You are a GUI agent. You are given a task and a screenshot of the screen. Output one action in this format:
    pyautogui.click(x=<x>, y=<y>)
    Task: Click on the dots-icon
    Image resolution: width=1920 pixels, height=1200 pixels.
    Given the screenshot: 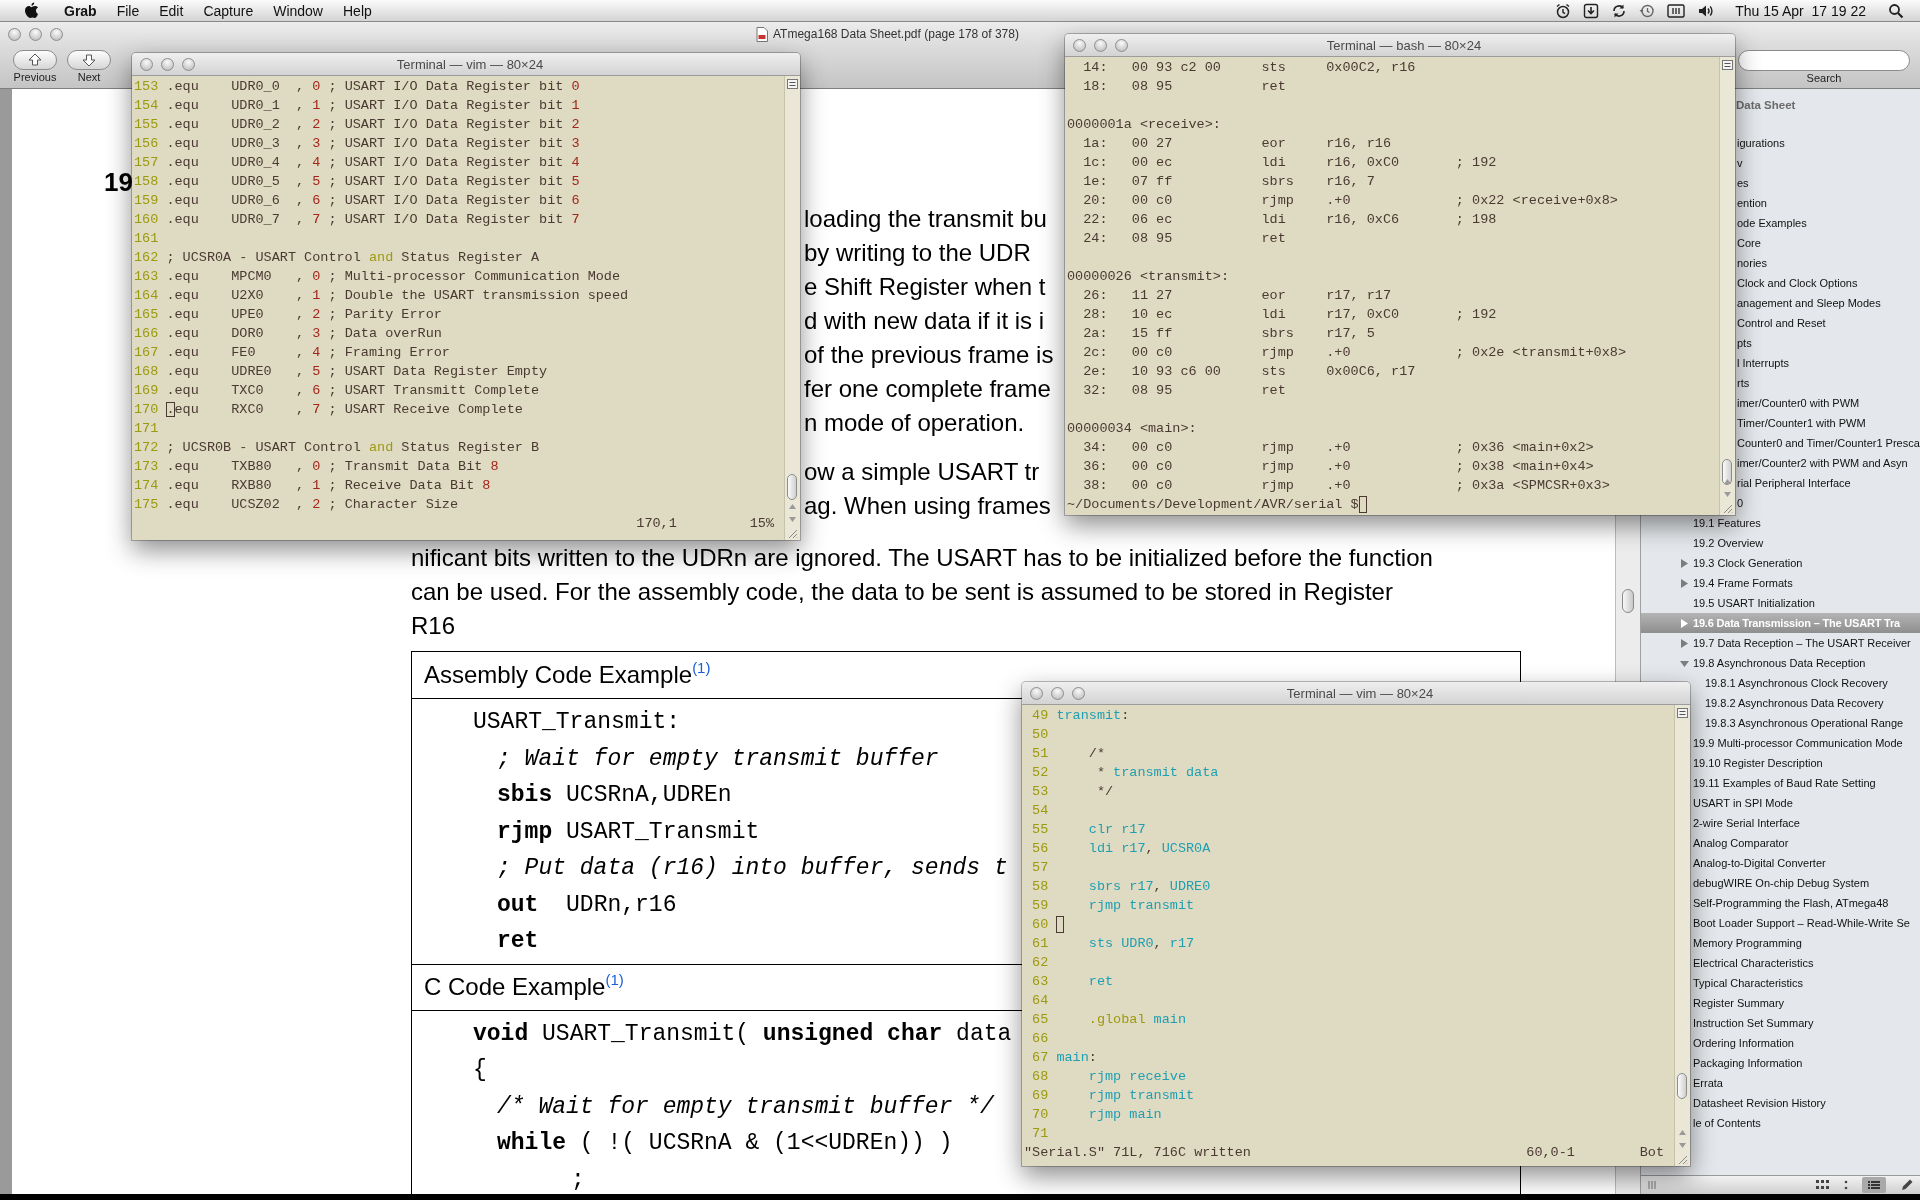 What is the action you would take?
    pyautogui.click(x=1846, y=1185)
    